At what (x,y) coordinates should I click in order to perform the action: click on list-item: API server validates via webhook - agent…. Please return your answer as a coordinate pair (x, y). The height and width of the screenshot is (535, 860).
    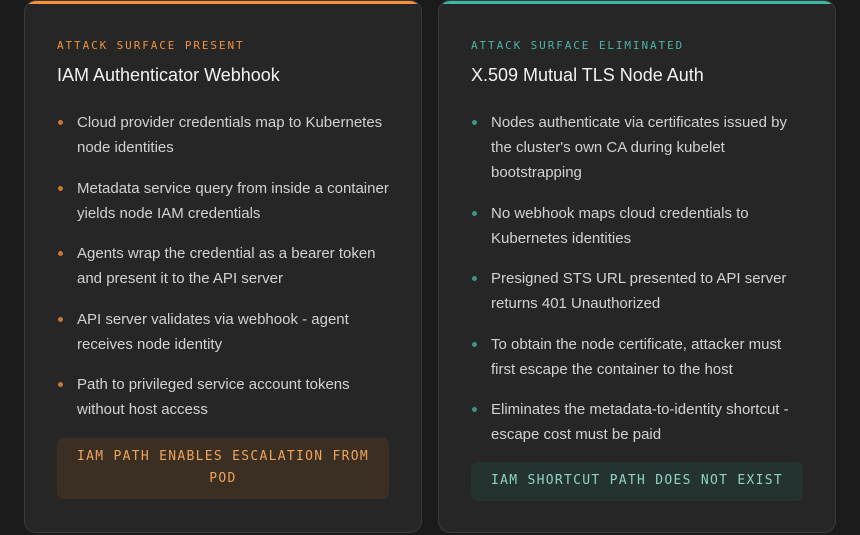
    Looking at the image, I should click on (223, 332).